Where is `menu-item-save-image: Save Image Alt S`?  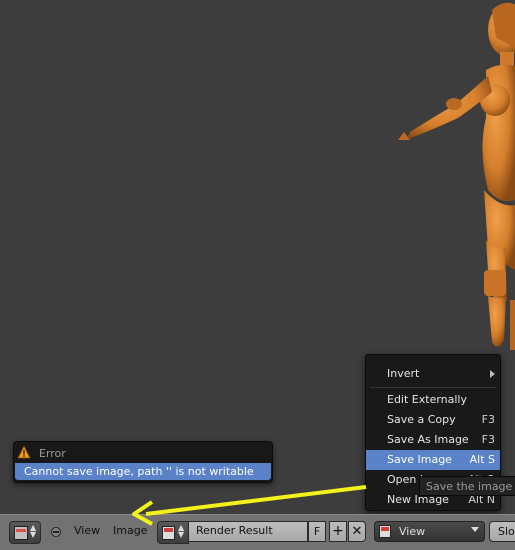 menu-item-save-image: Save Image Alt S is located at coordinates (433, 460).